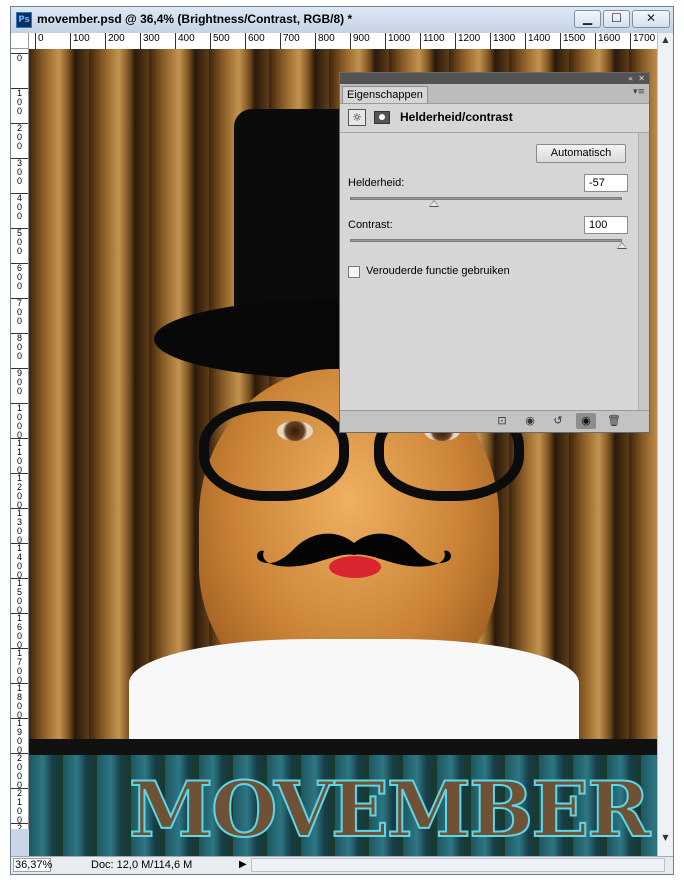 Image resolution: width=684 pixels, height=881 pixels. What do you see at coordinates (382, 117) in the screenshot?
I see `layer-mask-icon` at bounding box center [382, 117].